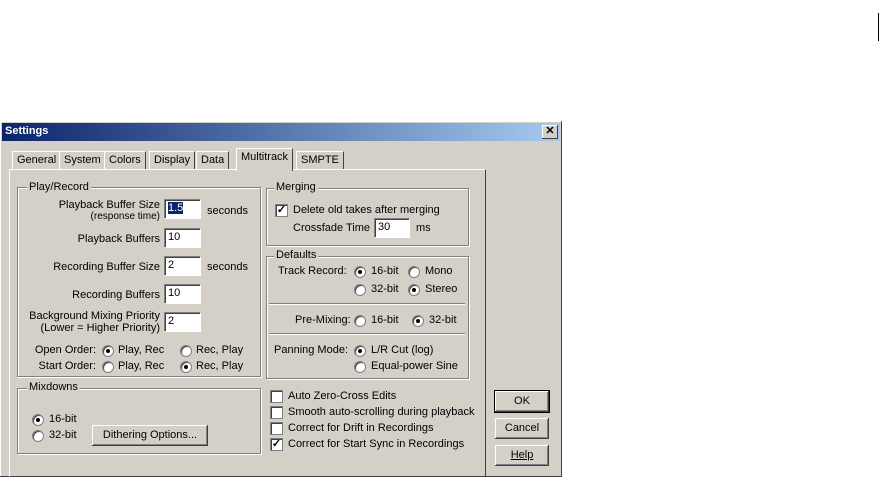  What do you see at coordinates (182, 238) in the screenshot?
I see `playback-buffers-input: 10` at bounding box center [182, 238].